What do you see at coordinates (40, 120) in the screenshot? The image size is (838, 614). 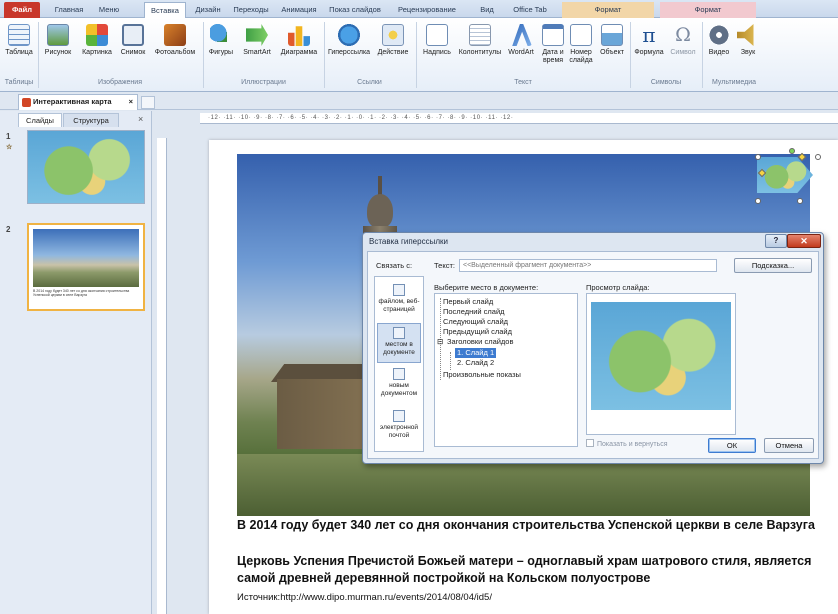 I see `tab-slides: Слайды` at bounding box center [40, 120].